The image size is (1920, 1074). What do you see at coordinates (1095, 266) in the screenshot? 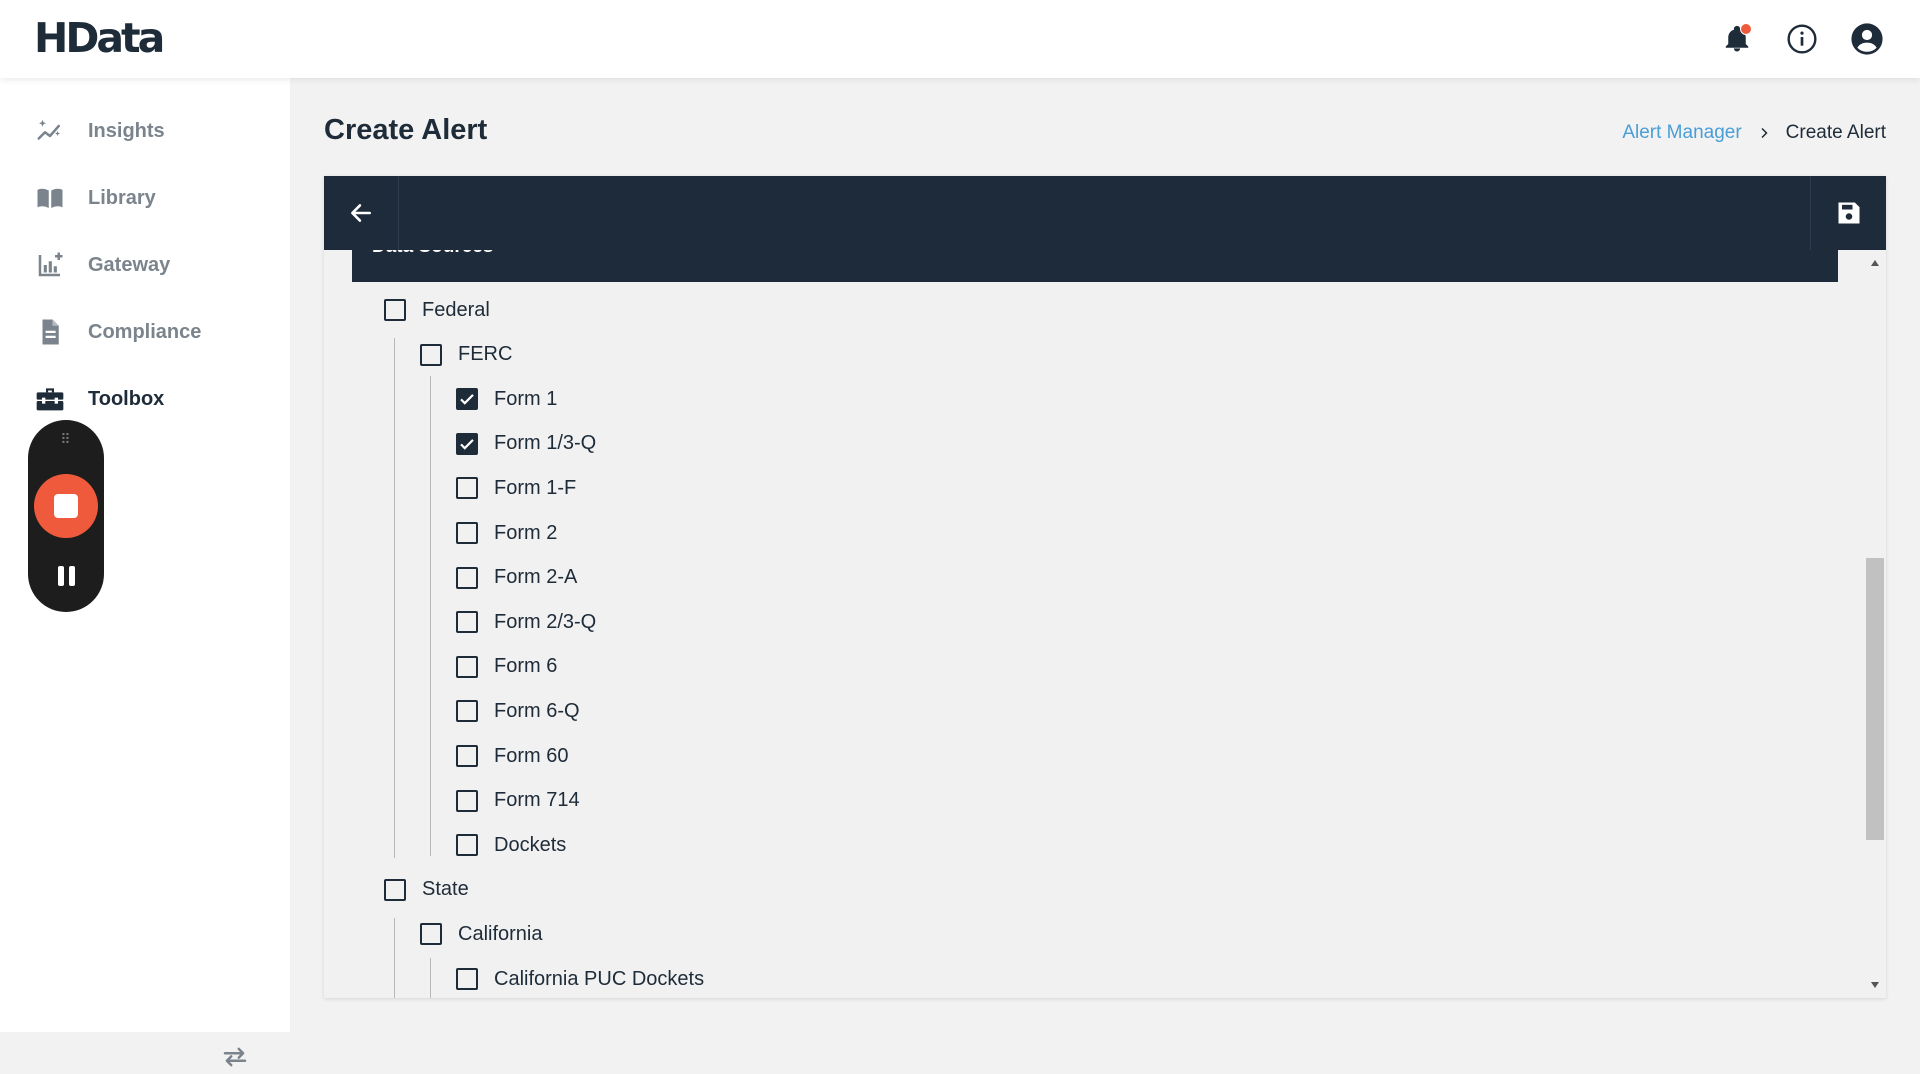
I see `section-header: Data Sources` at bounding box center [1095, 266].